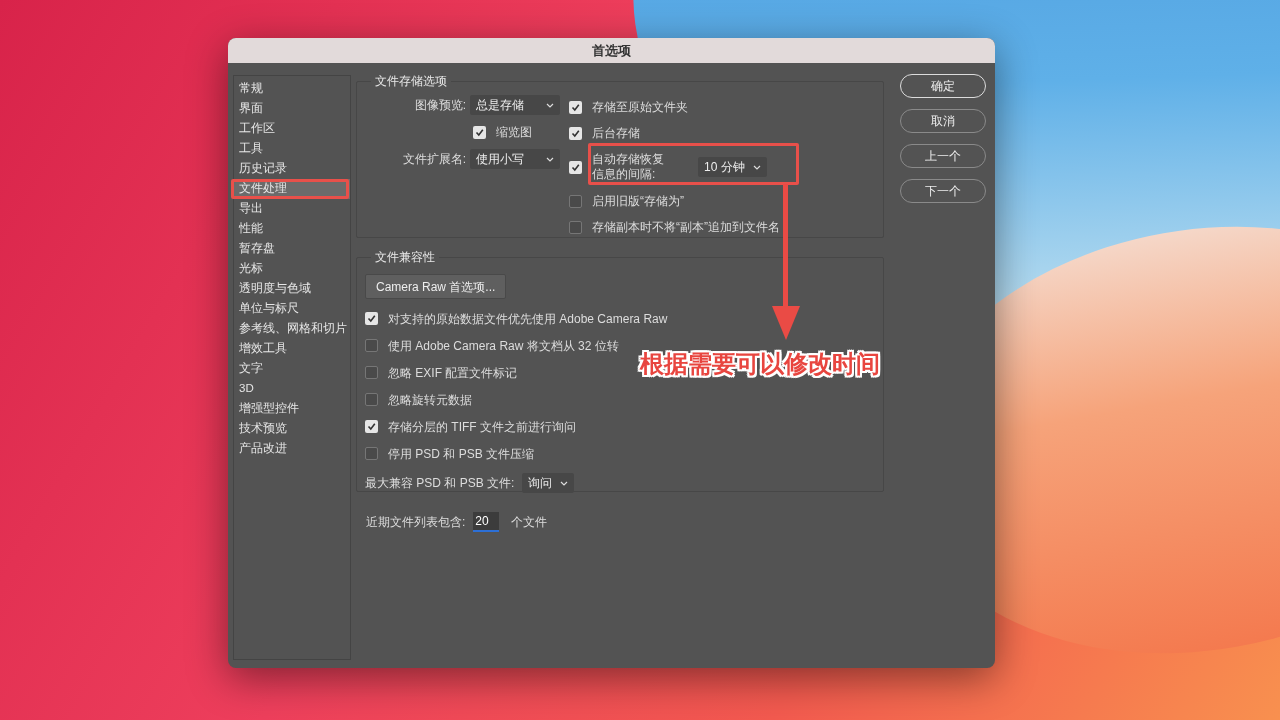  What do you see at coordinates (292, 369) in the screenshot?
I see `sidebar-item: 文字` at bounding box center [292, 369].